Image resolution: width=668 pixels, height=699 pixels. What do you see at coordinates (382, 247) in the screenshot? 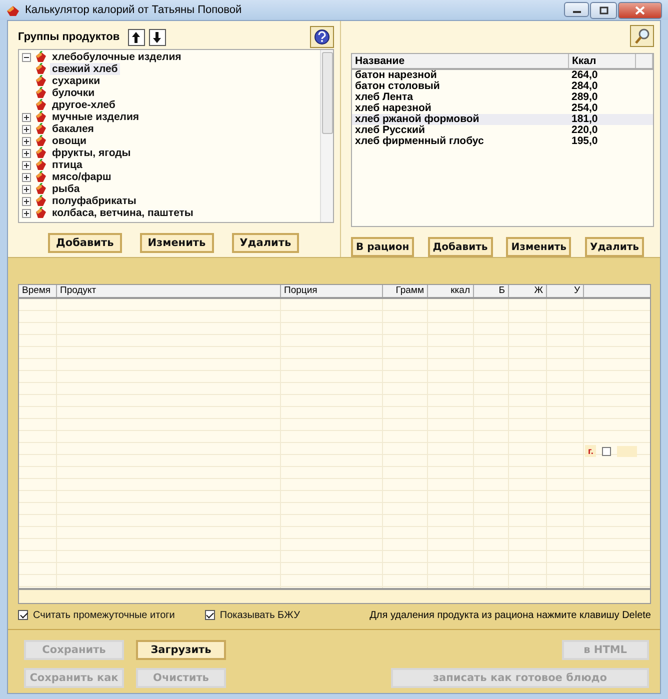
I see `product-action-button: В рацион` at bounding box center [382, 247].